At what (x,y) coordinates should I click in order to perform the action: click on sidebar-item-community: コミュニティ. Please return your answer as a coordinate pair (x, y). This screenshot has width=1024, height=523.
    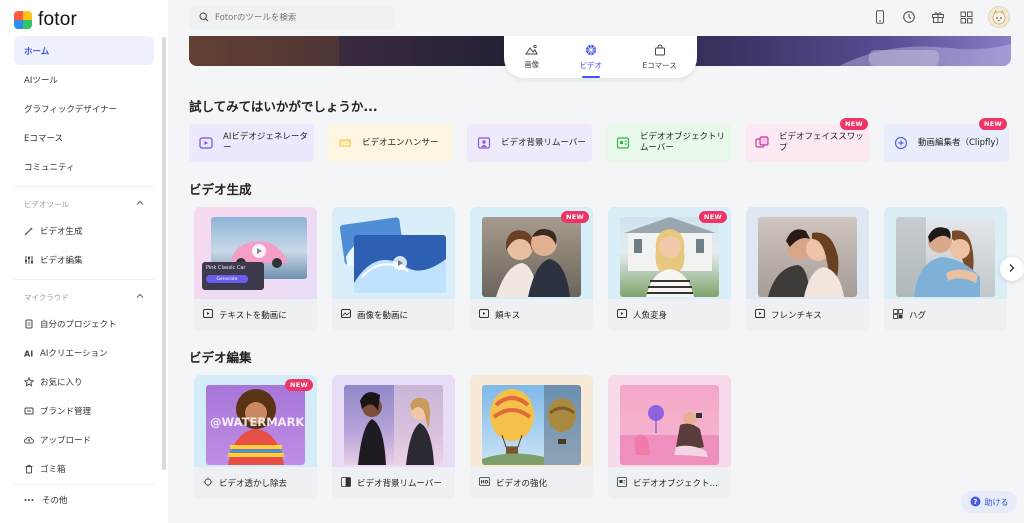
    Looking at the image, I should click on (84, 166).